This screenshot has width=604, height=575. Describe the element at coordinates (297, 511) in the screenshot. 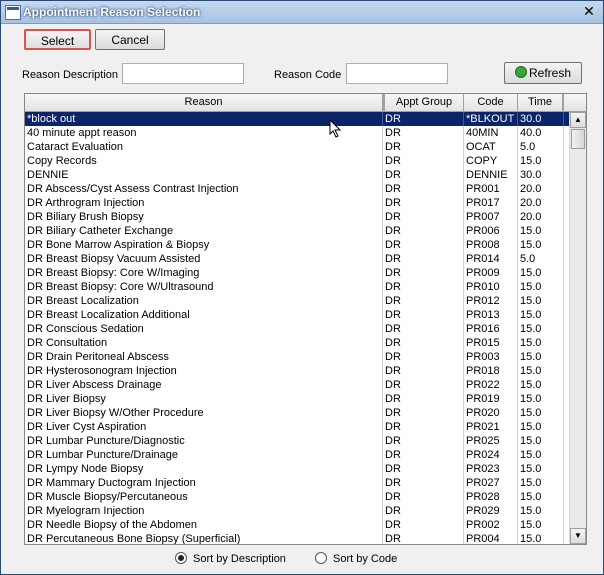

I see `table-row: DR Myelogram Injection DR PR029 15.0` at that location.